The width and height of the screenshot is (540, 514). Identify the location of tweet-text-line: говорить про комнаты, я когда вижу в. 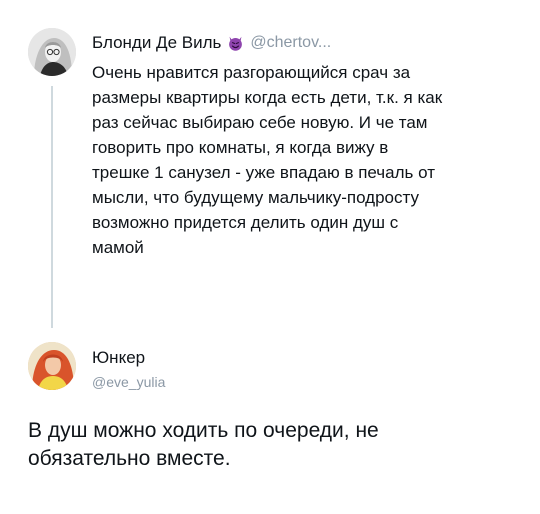
(240, 147).